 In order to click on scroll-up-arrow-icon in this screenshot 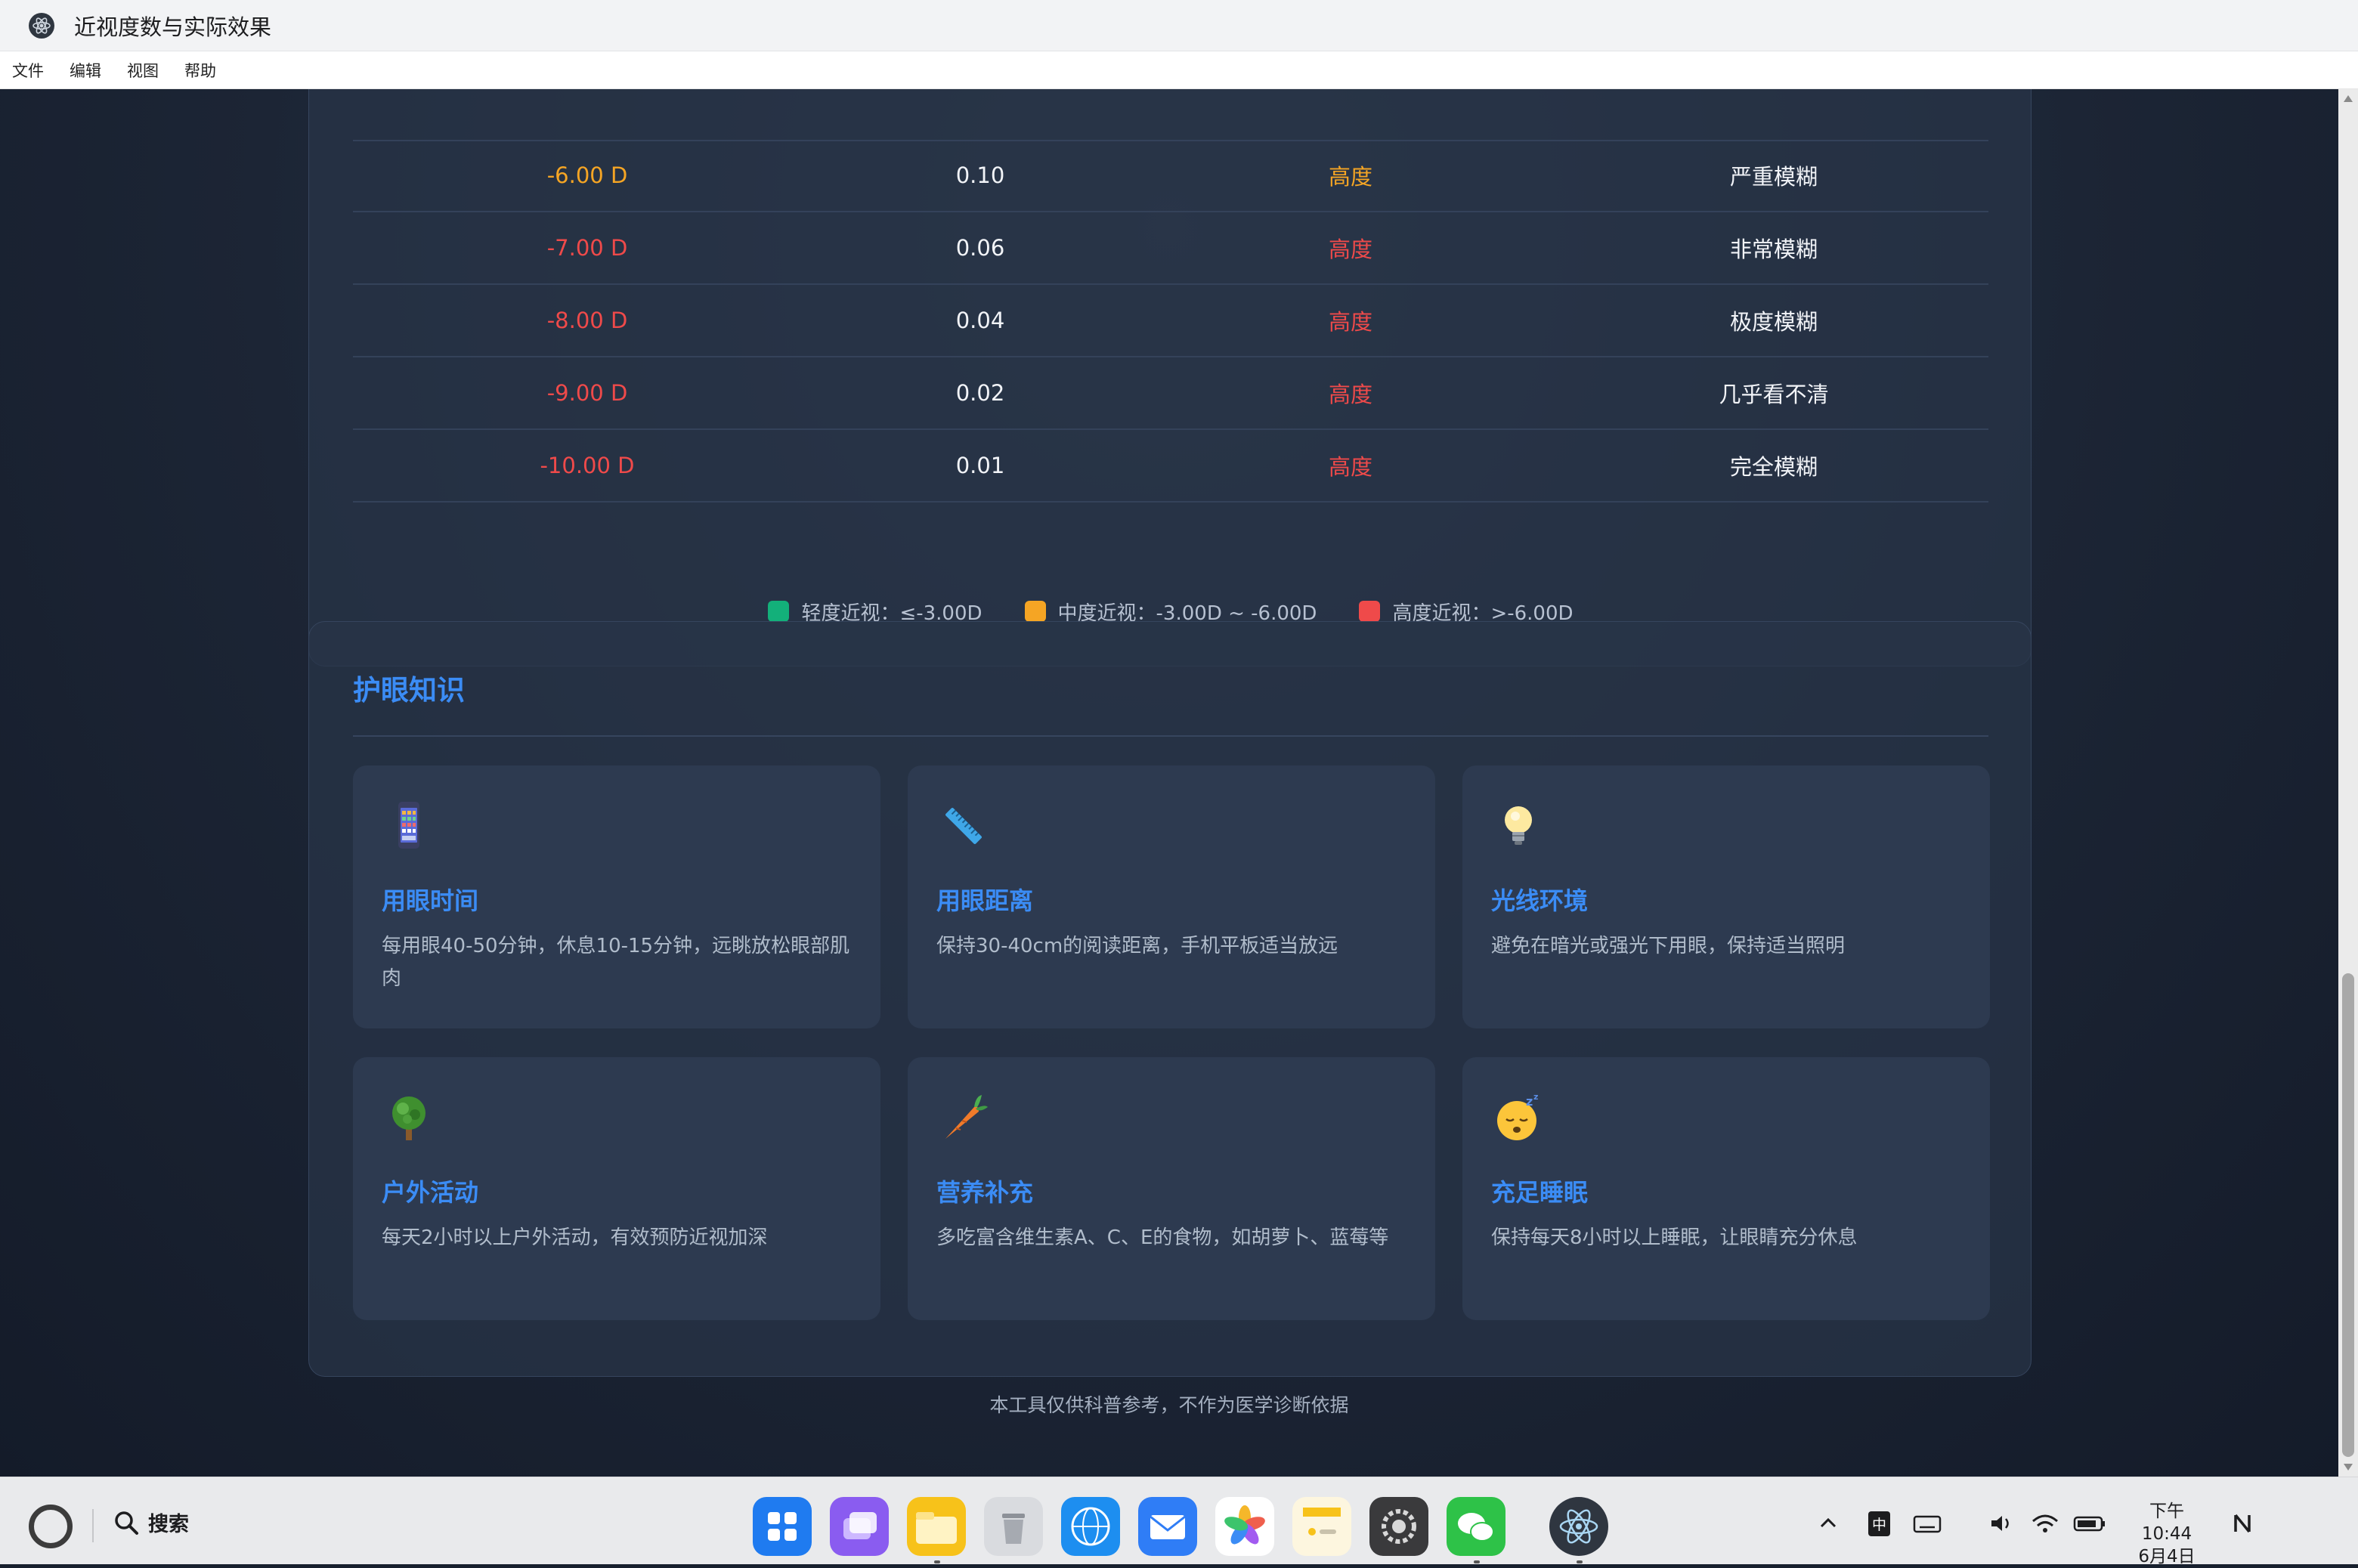, I will do `click(2348, 98)`.